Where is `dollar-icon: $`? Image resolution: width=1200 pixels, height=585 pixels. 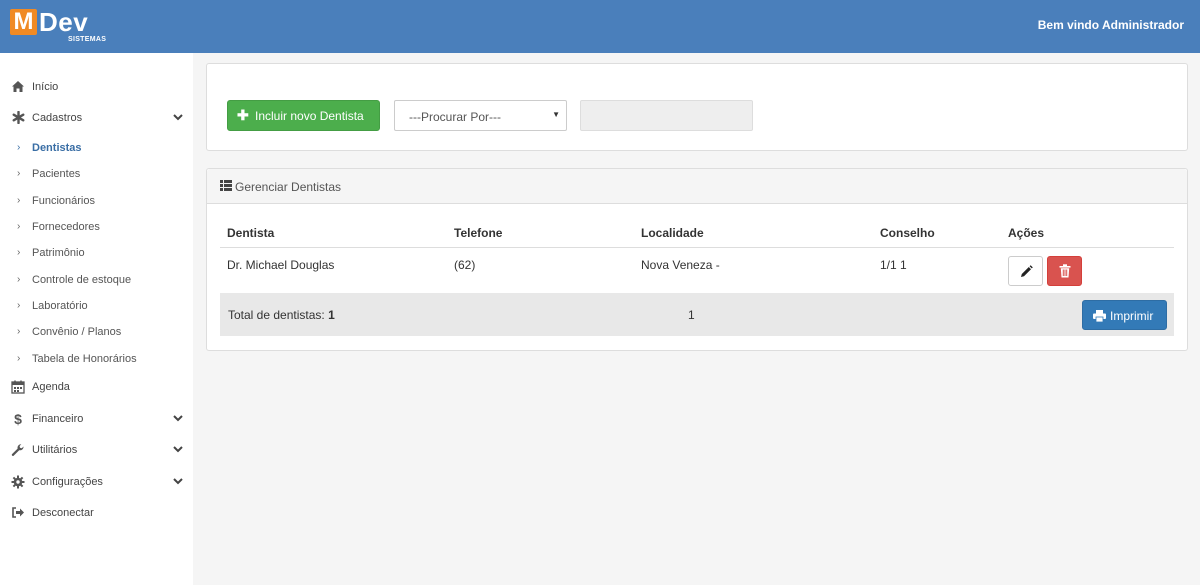
dollar-icon: $ is located at coordinates (18, 419).